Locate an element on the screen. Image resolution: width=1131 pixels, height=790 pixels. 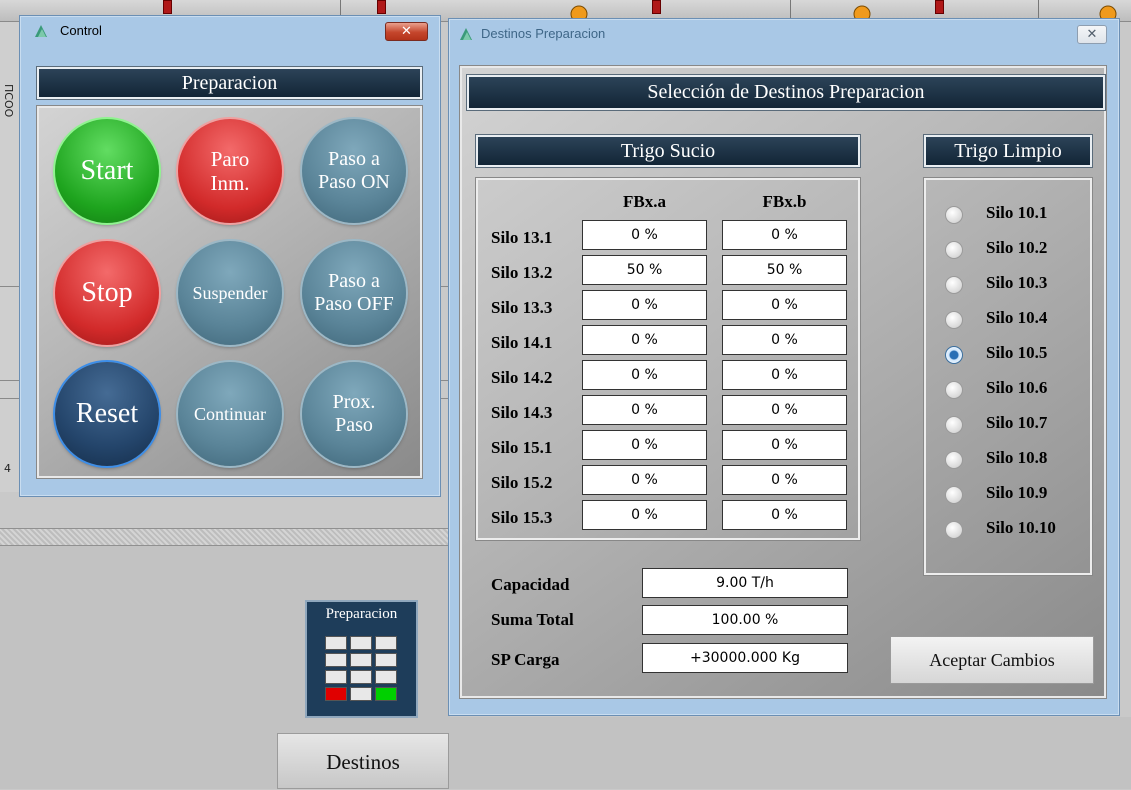
silo-label: Silo 14.2 is located at coordinates (522, 377).